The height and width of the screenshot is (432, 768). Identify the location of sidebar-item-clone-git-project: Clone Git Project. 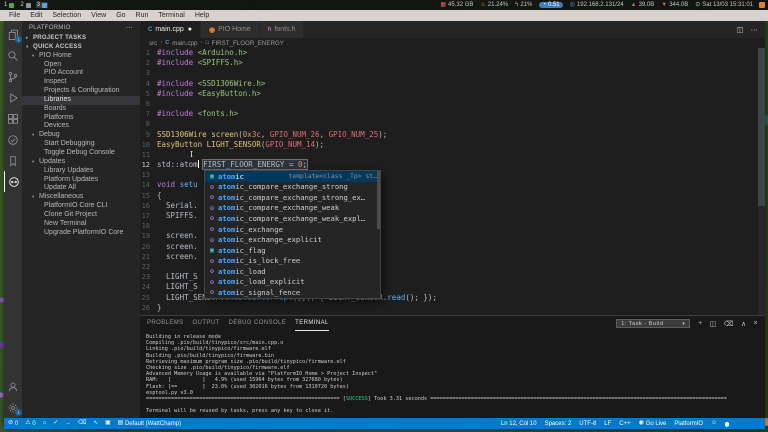
(81, 215).